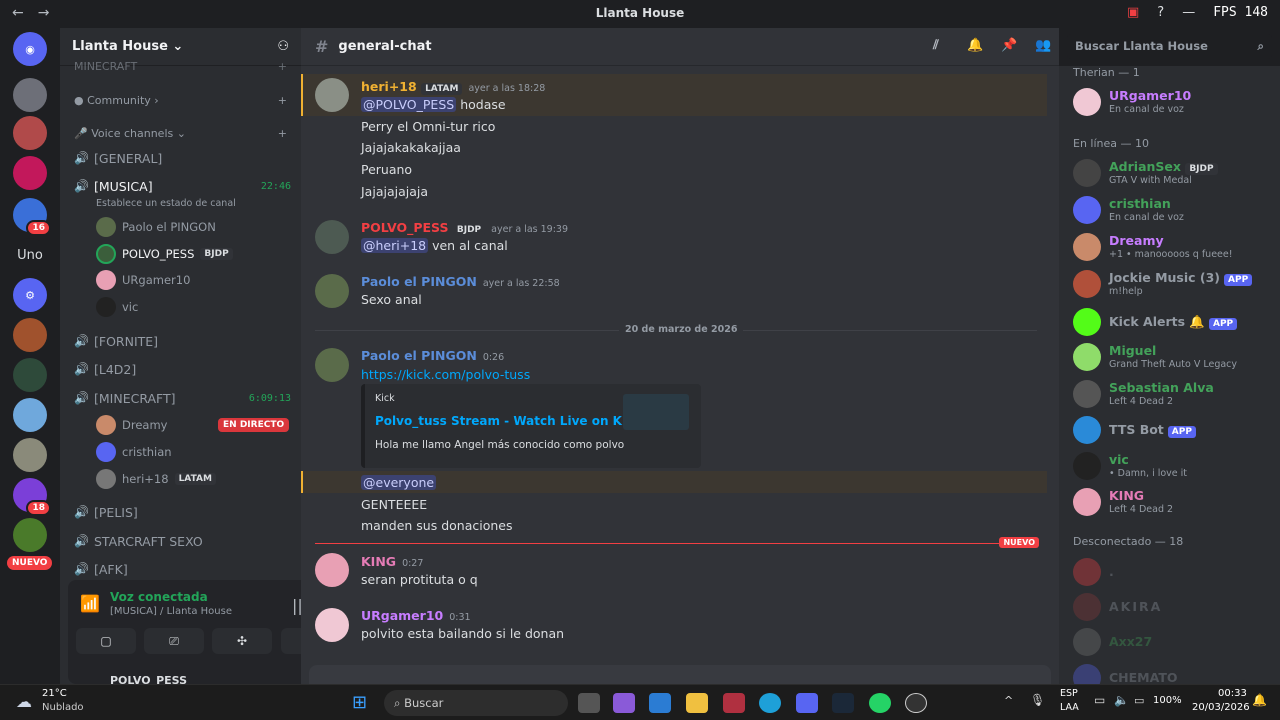 This screenshot has height=720, width=1280. I want to click on bell-icon: 🔔, so click(975, 45).